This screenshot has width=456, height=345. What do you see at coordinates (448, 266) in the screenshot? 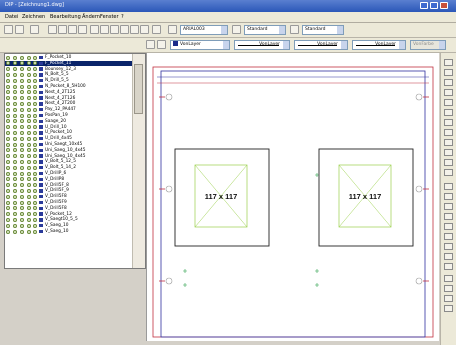
I see `fillet-tool-icon` at bounding box center [448, 266].